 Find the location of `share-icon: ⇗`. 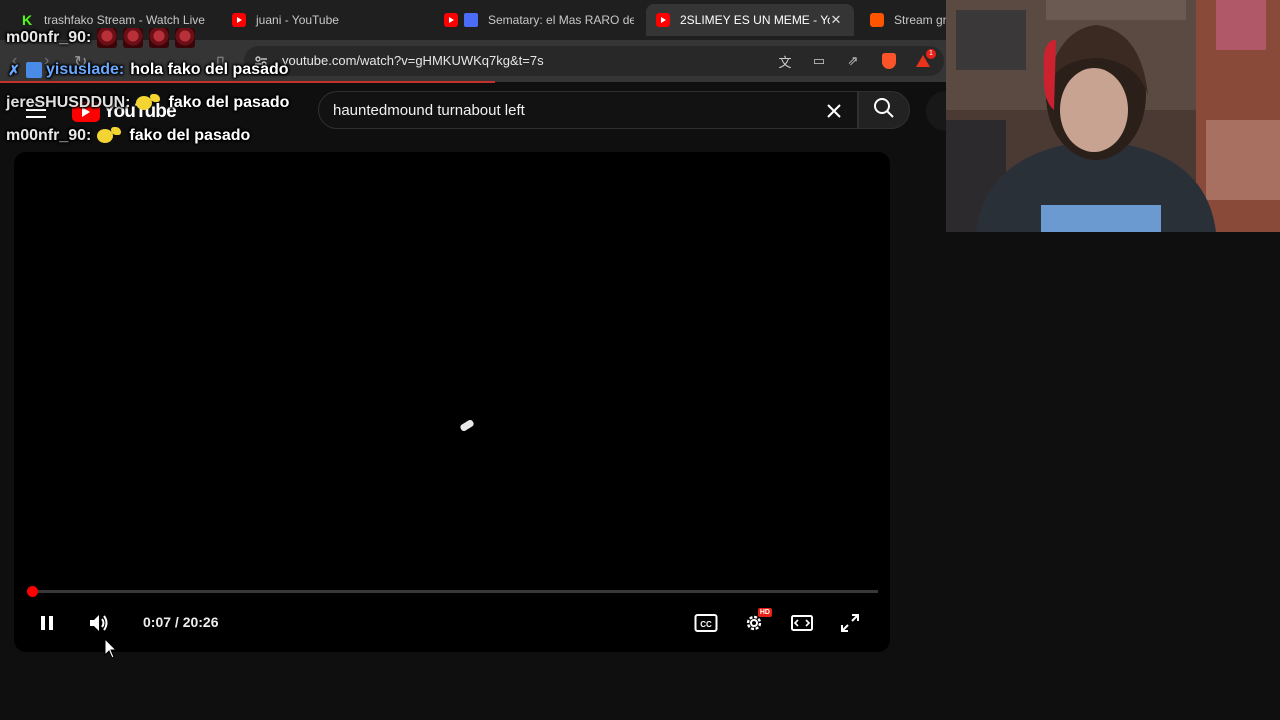

share-icon: ⇗ is located at coordinates (853, 61).